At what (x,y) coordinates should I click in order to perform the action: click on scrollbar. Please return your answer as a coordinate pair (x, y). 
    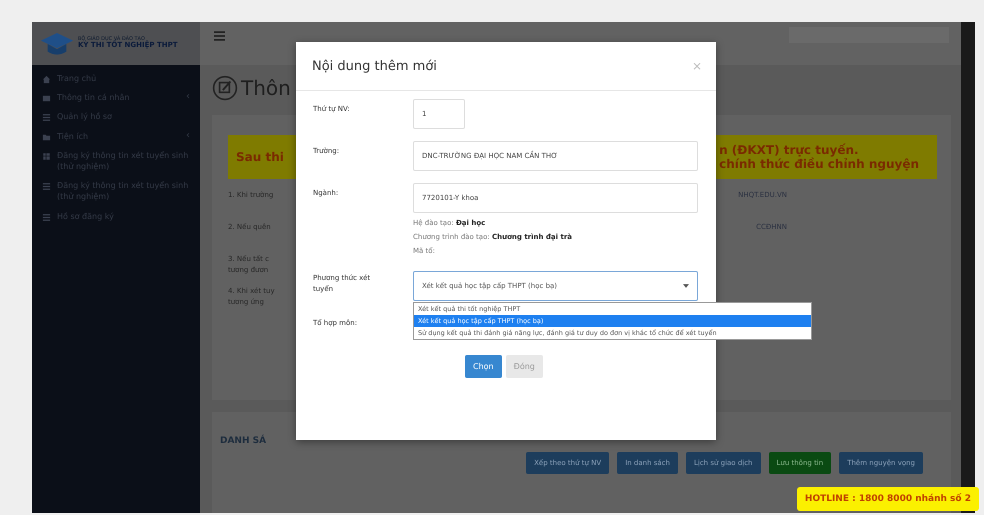
    Looking at the image, I should click on (968, 267).